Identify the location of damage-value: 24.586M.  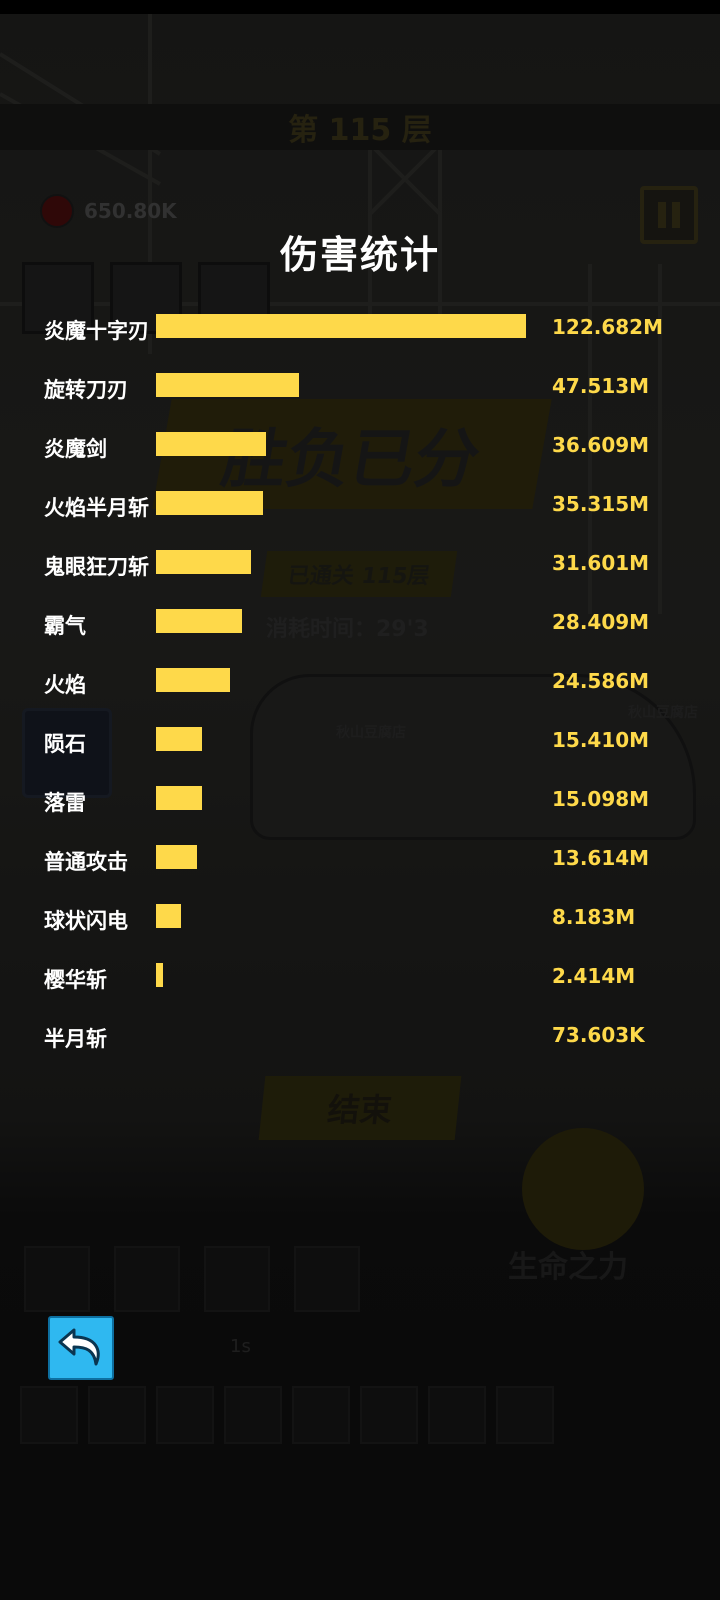
(601, 681).